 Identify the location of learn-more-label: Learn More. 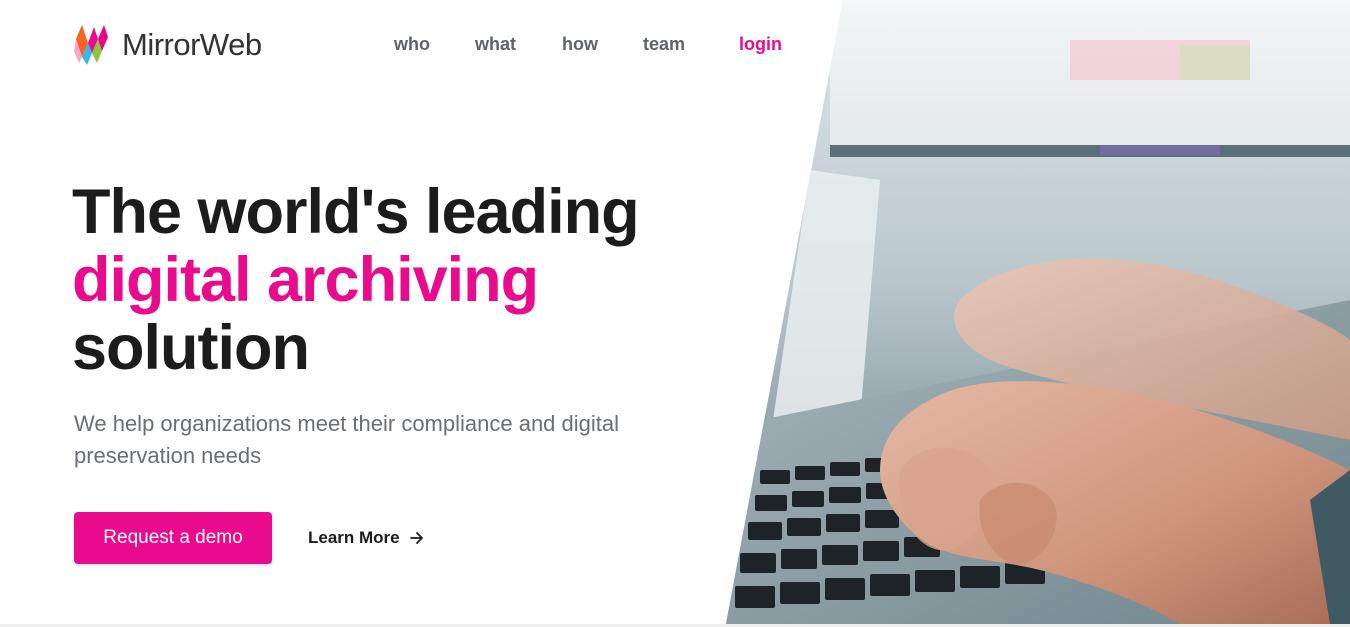
(354, 537).